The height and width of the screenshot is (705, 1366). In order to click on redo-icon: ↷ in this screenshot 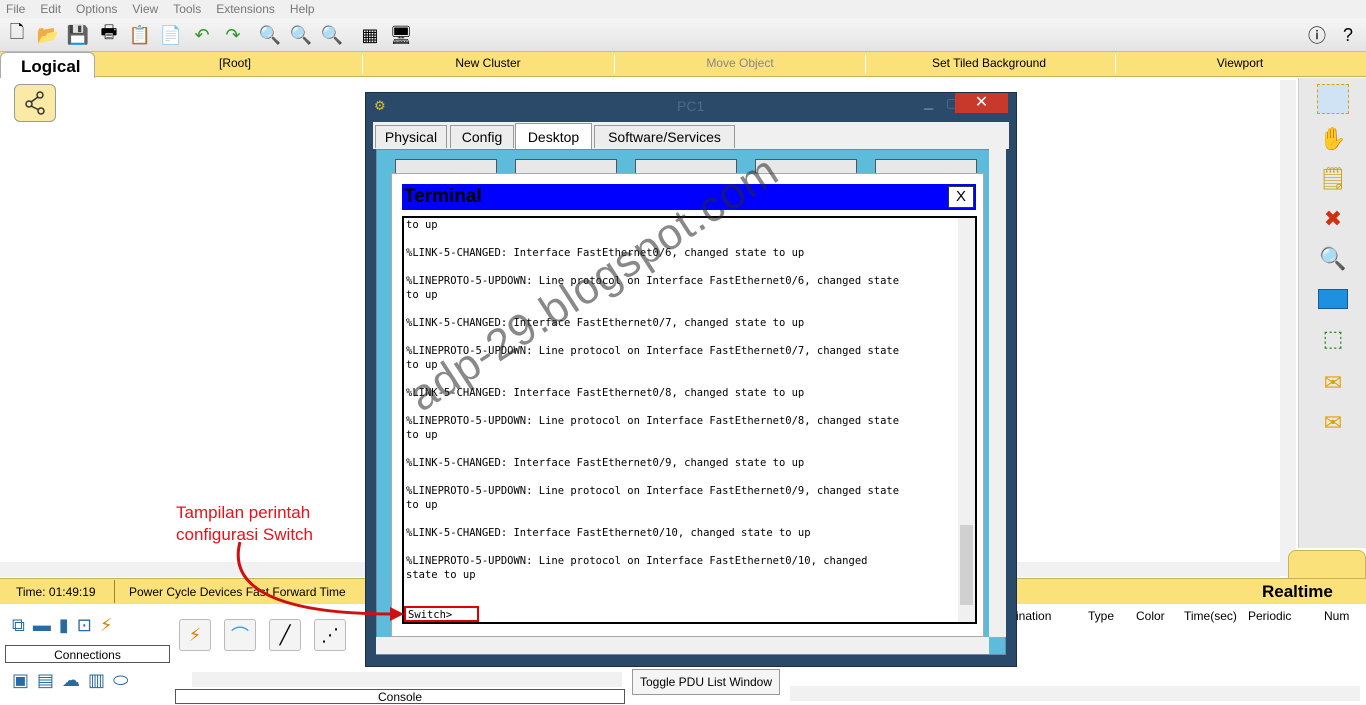, I will do `click(233, 35)`.